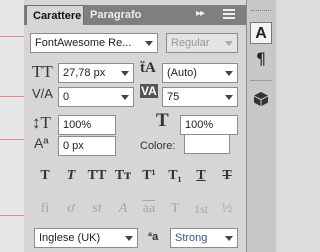 The image size is (320, 252). What do you see at coordinates (136, 176) in the screenshot?
I see `type-style-buttons: T T TT Tт T¹ T₁ T T` at bounding box center [136, 176].